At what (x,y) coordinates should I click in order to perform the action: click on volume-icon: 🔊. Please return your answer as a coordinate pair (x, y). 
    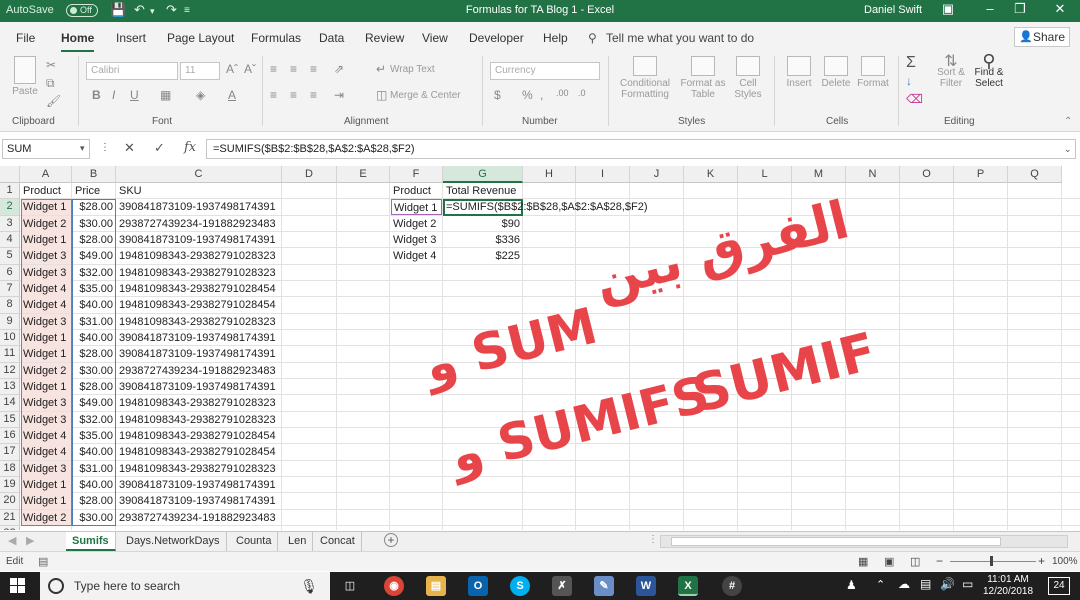
    Looking at the image, I should click on (947, 584).